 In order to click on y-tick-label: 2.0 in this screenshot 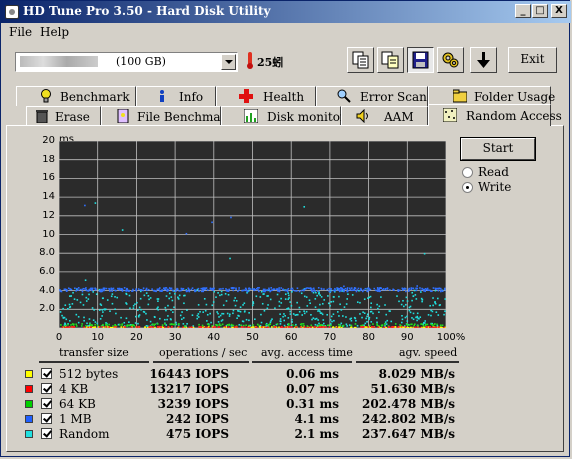, I will do `click(47, 309)`.